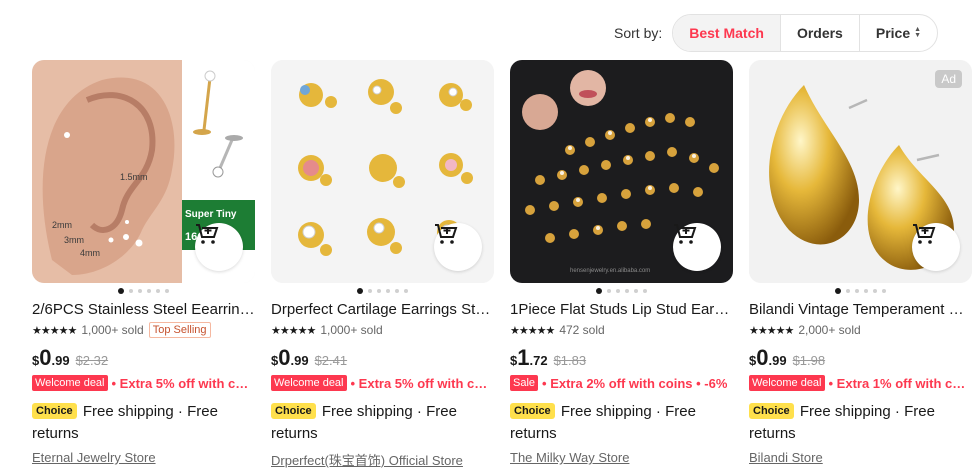 This screenshot has width=975, height=472. I want to click on sort-arrows-icon: ▲ ▼, so click(918, 32).